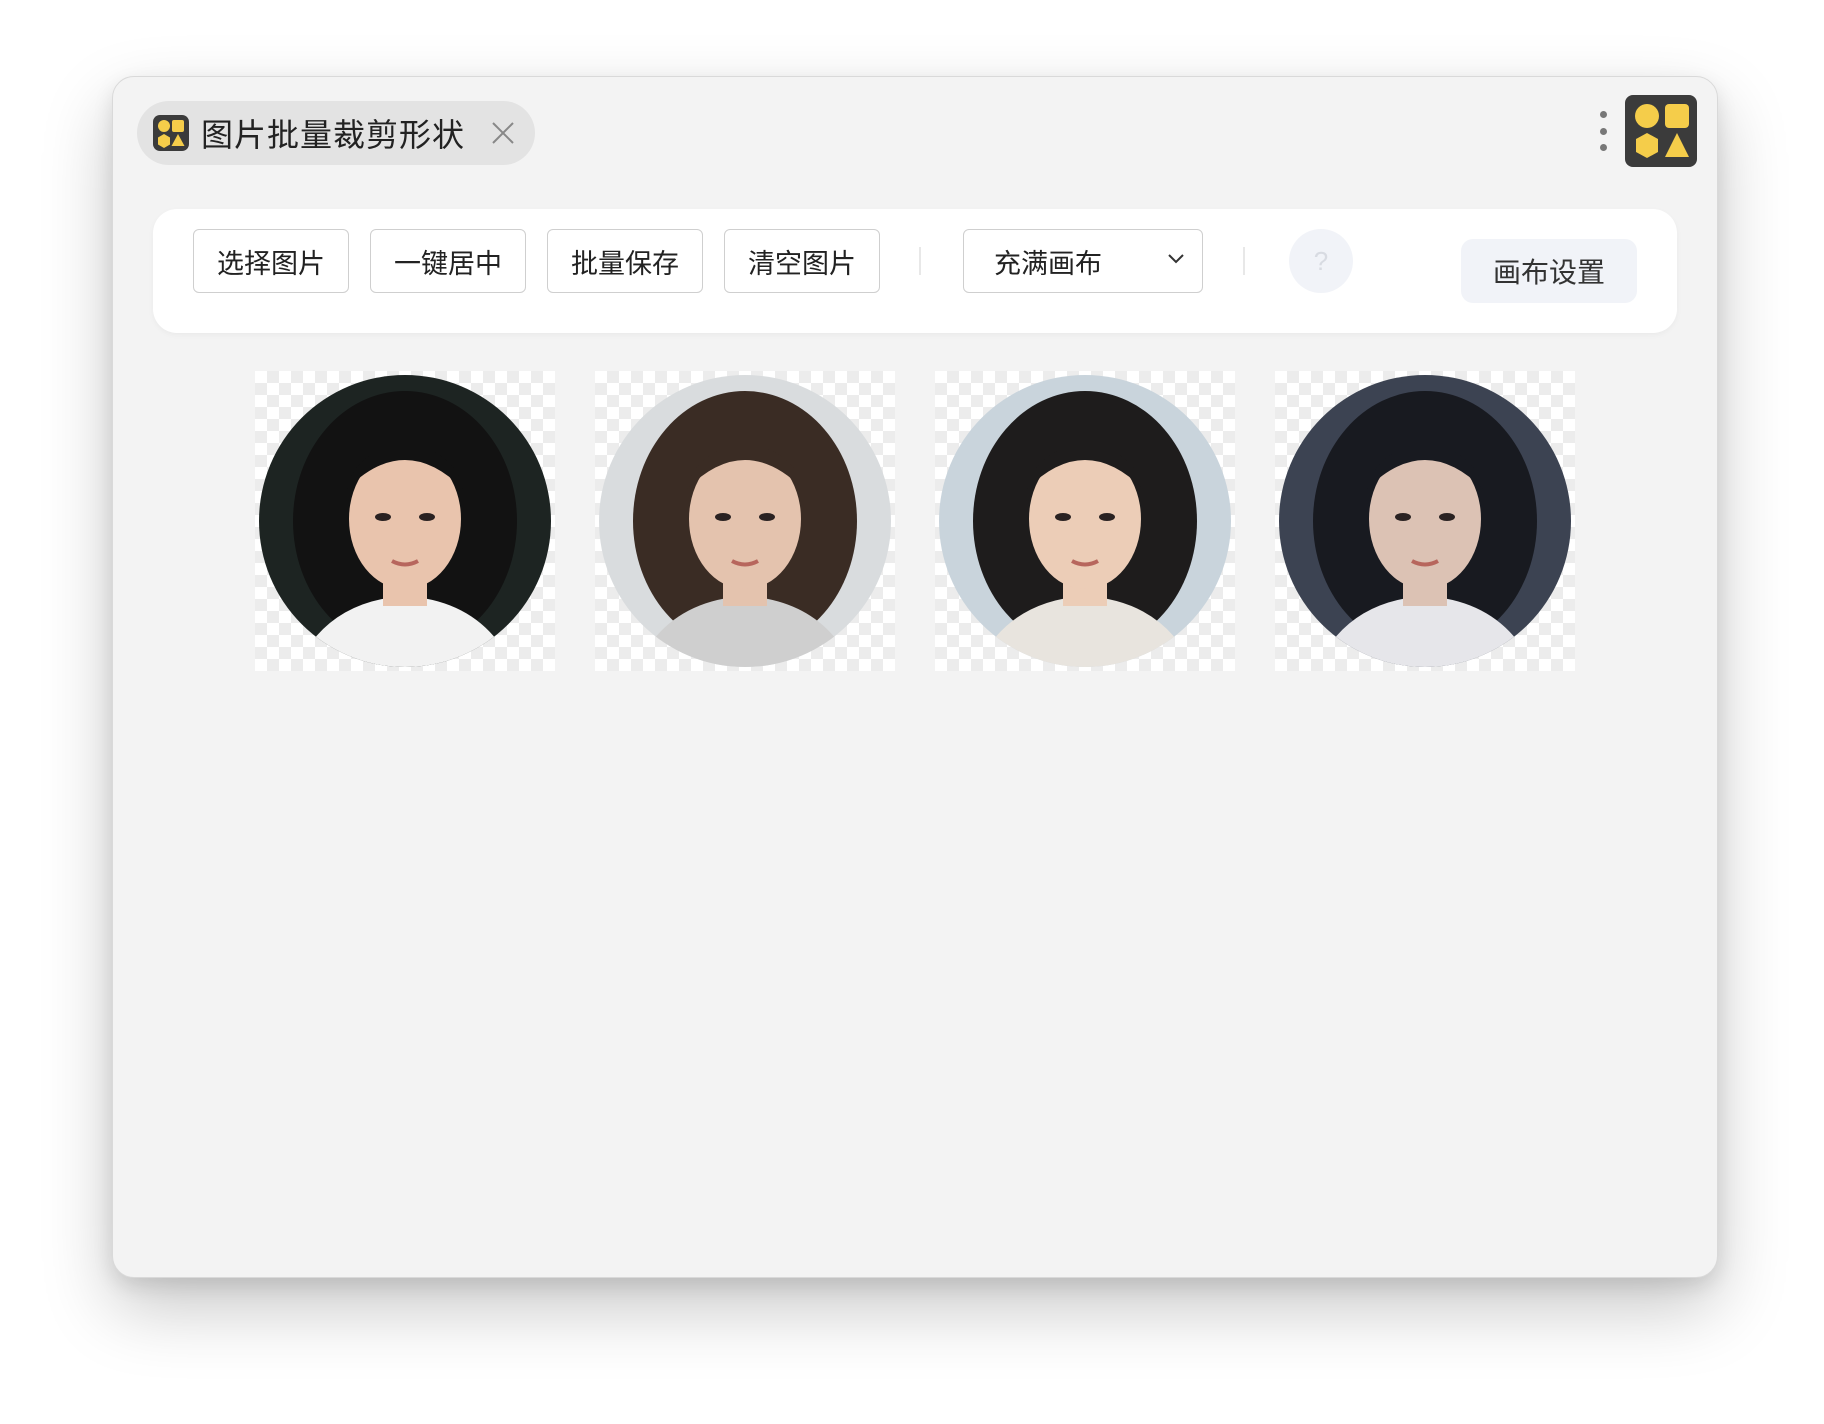  What do you see at coordinates (802, 261) in the screenshot?
I see `clear-images-button: 清空图片` at bounding box center [802, 261].